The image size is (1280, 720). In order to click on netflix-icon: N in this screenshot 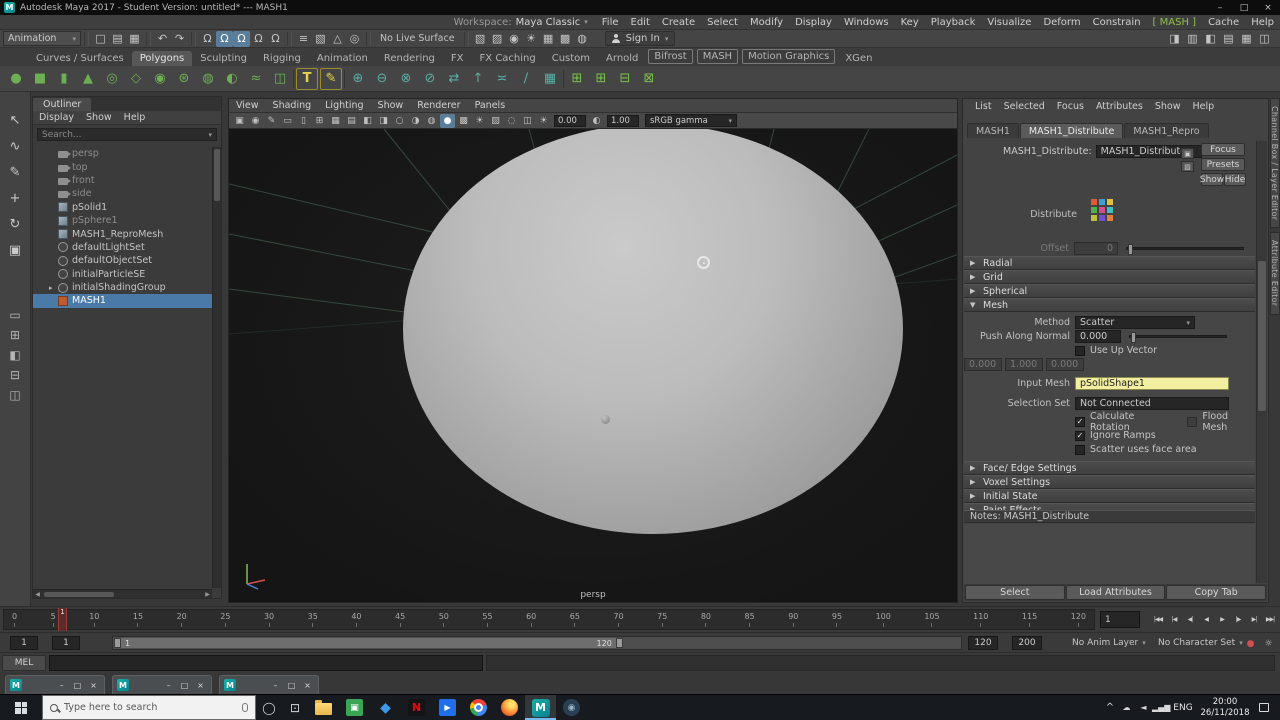, I will do `click(416, 707)`.